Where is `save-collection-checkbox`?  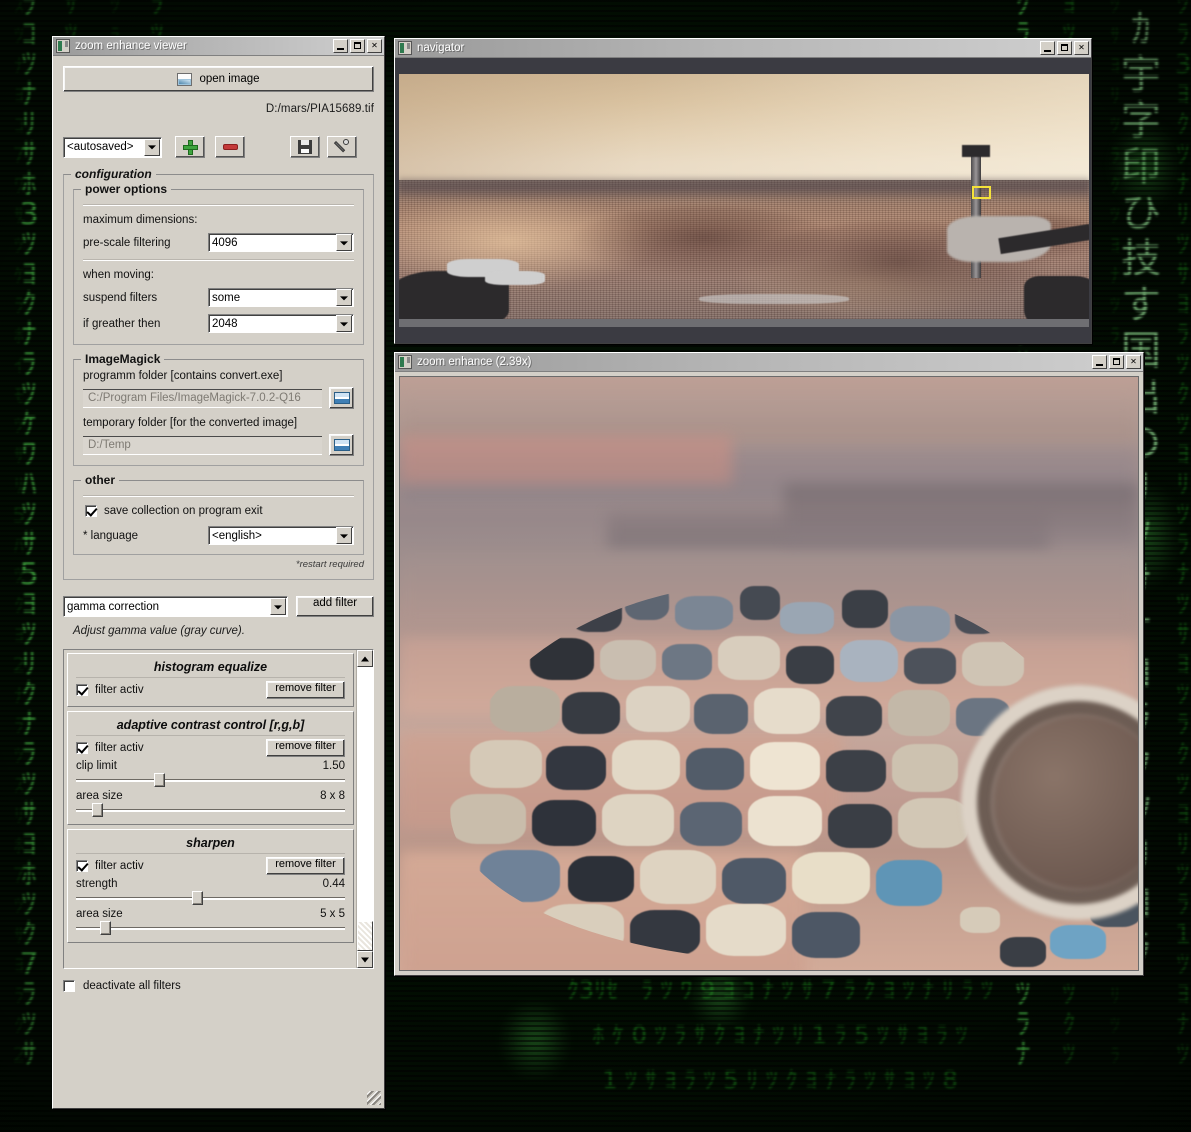
save-collection-checkbox is located at coordinates (91, 511).